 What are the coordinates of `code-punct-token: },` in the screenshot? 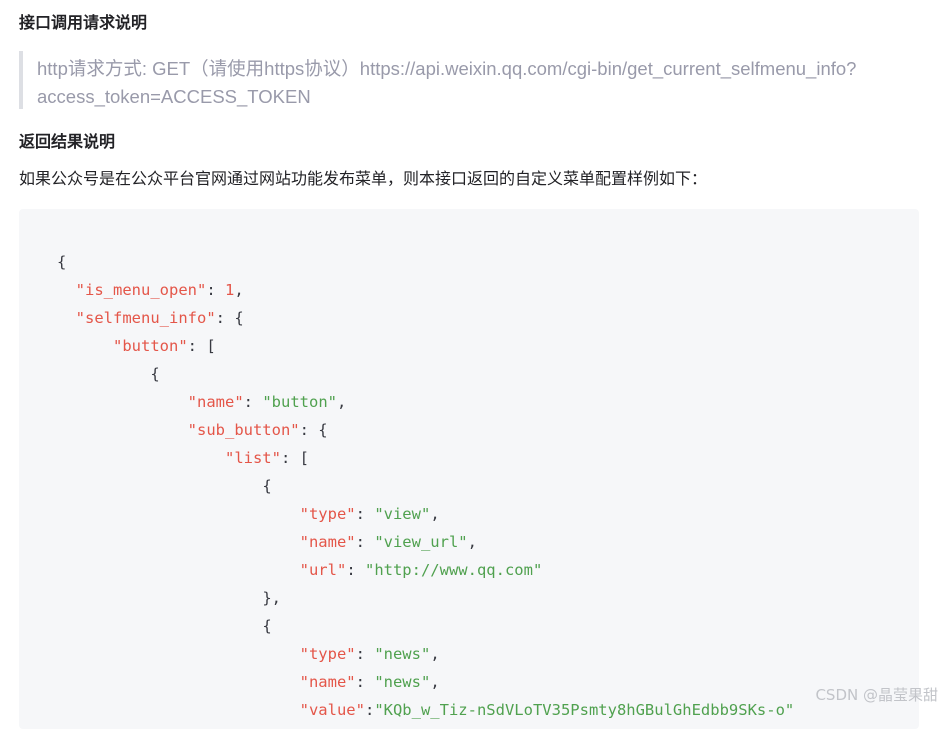 It's located at (271, 598).